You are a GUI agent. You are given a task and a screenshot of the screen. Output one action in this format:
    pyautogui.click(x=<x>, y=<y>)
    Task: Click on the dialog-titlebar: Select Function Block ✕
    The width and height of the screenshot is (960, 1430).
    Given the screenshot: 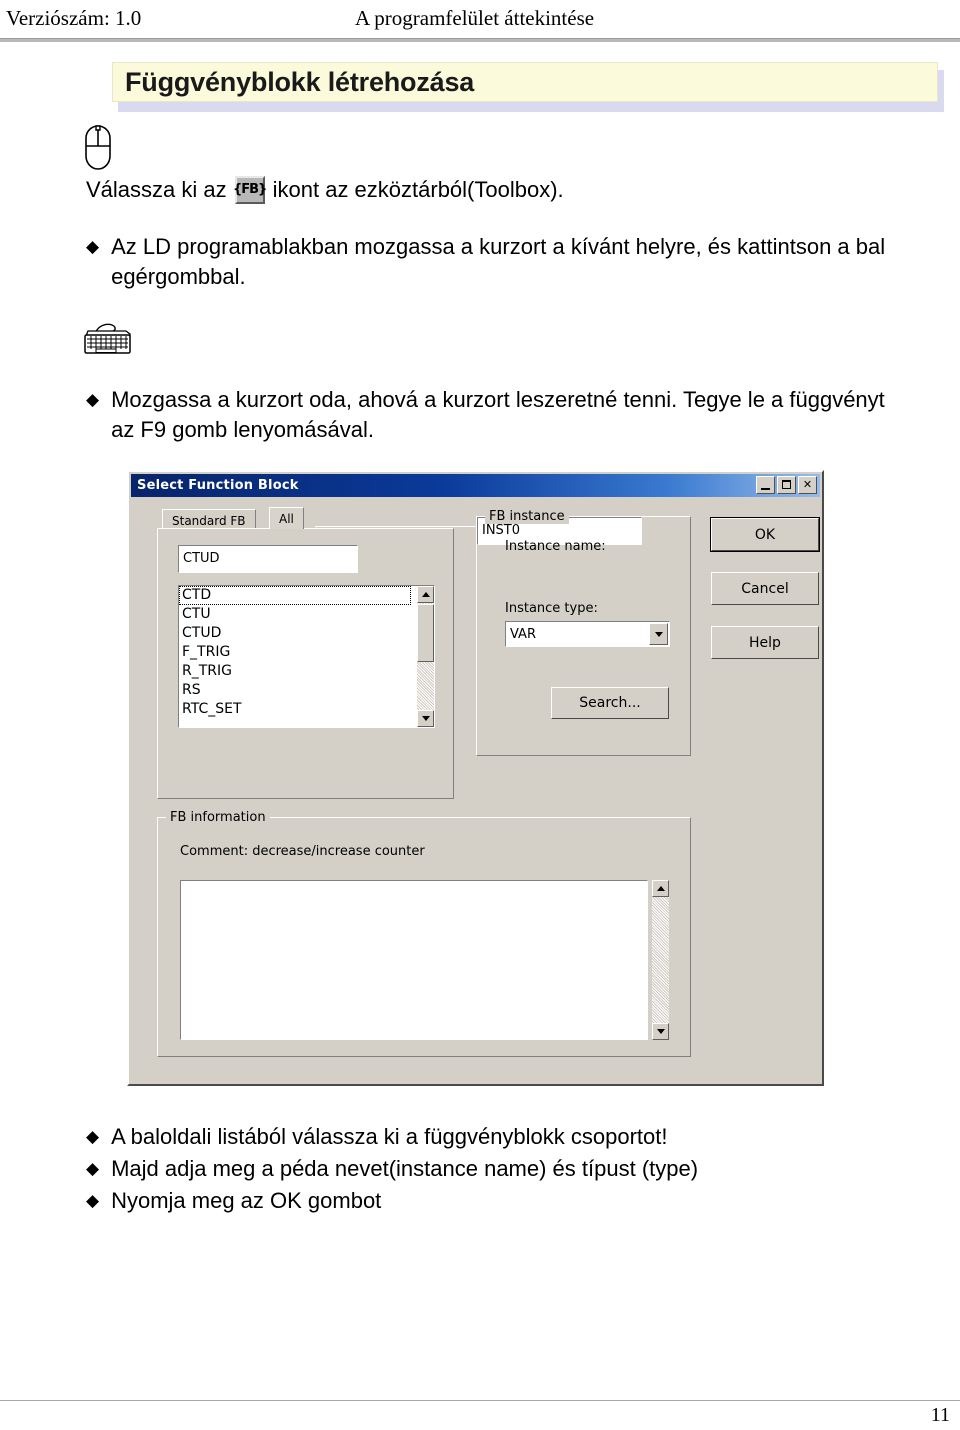 What is the action you would take?
    pyautogui.click(x=475, y=485)
    